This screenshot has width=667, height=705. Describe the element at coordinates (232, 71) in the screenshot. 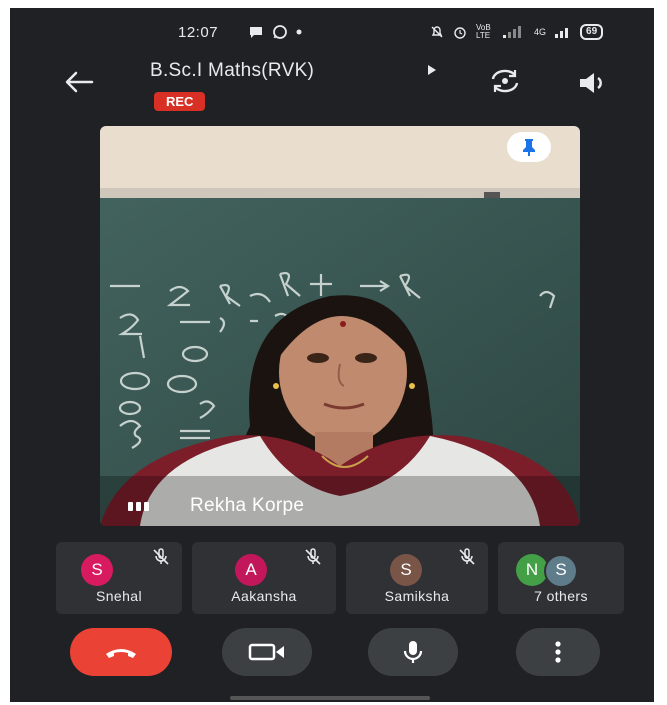

I see `meeting-title: B.Sc.I Maths(RVK)` at that location.